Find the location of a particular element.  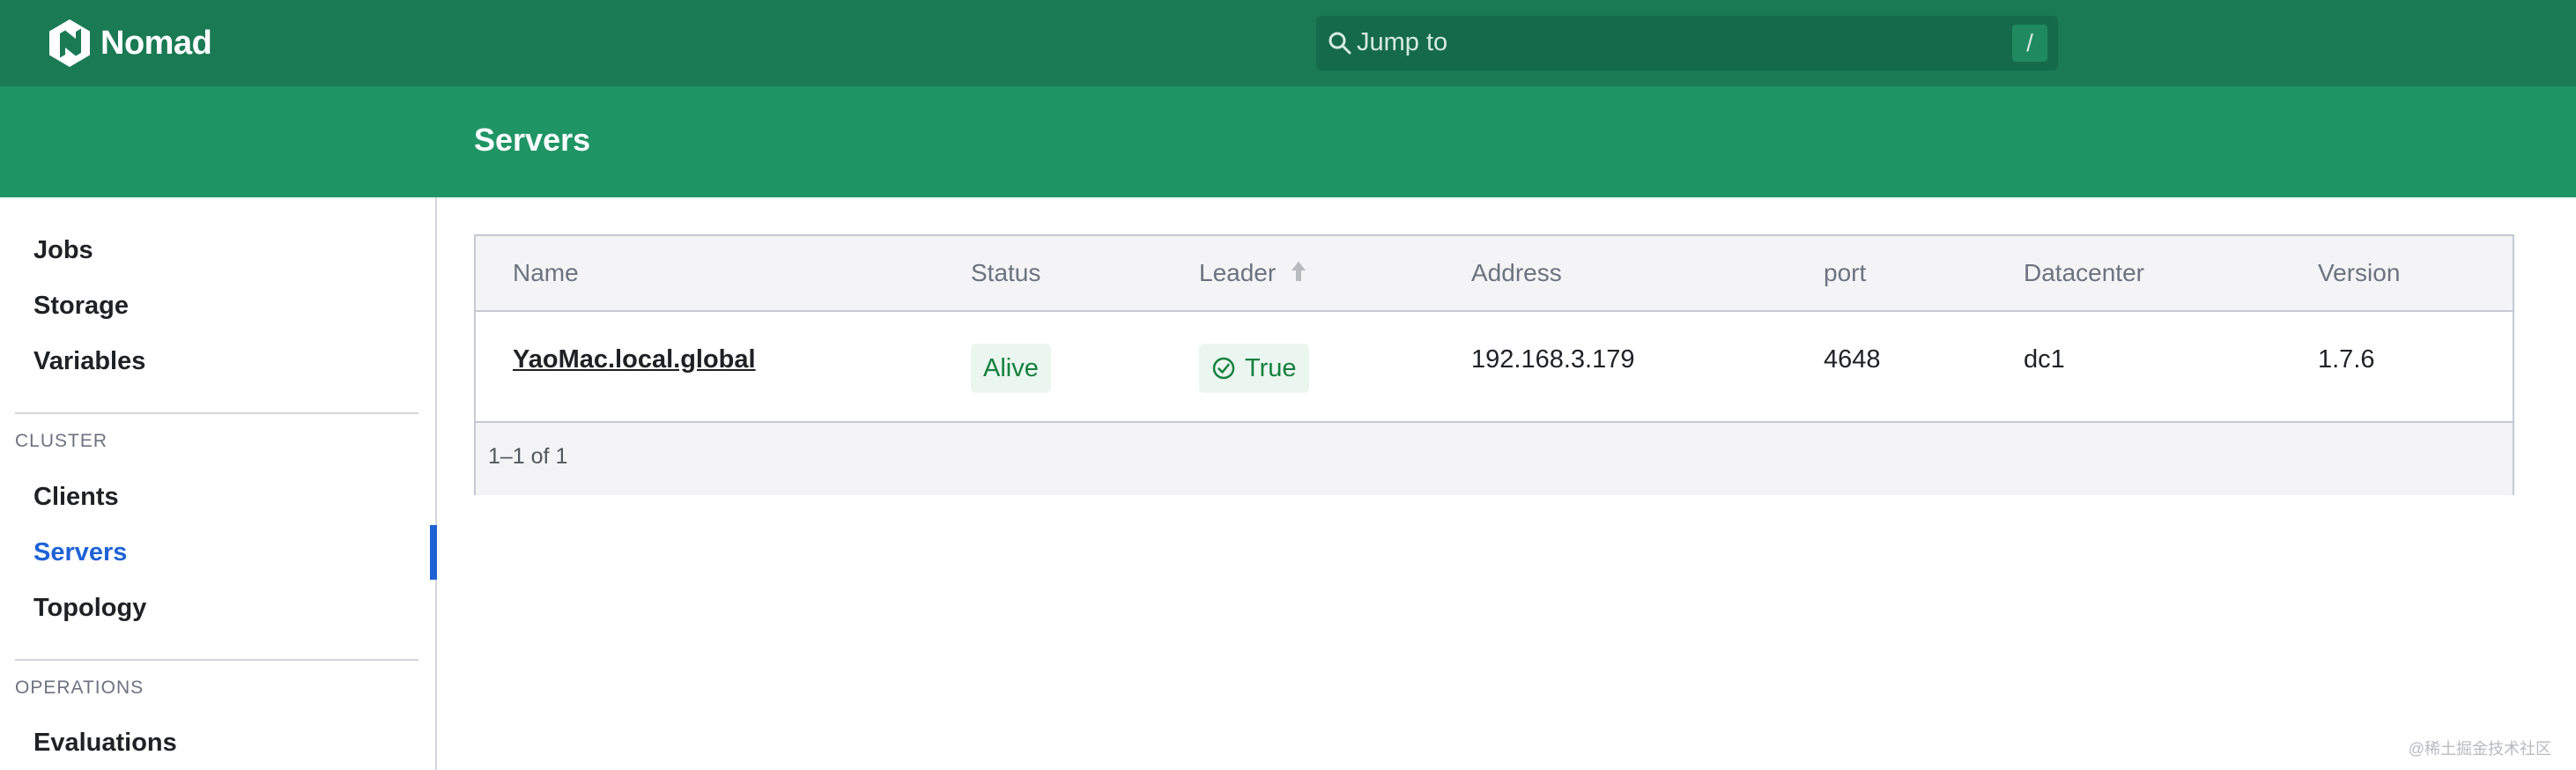

column-header-leader-label: Leader is located at coordinates (1238, 273).